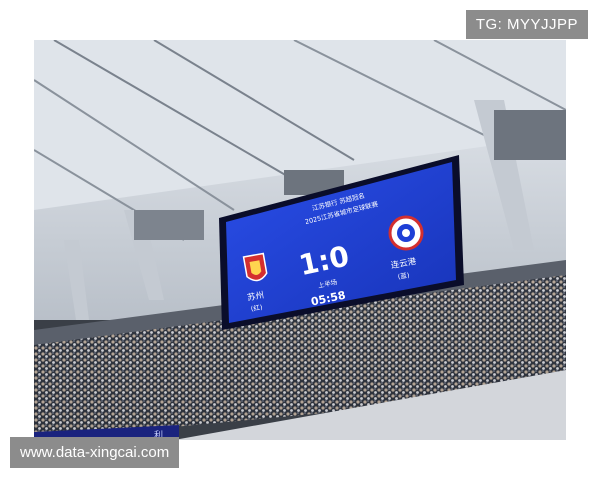 The width and height of the screenshot is (600, 480). I want to click on telegram-watermark: TG: MYYJJPP, so click(526, 24).